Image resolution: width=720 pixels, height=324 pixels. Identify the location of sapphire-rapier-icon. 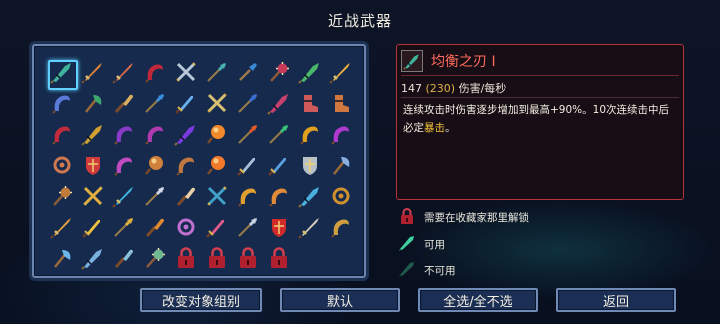
(248, 105).